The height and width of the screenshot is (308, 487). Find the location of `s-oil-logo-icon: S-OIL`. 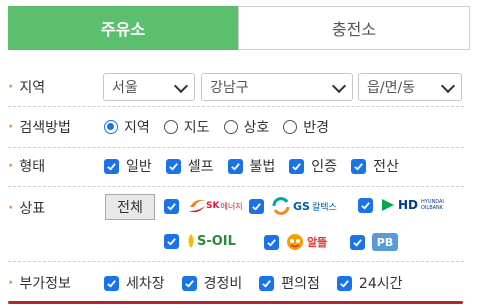

s-oil-logo-icon: S-OIL is located at coordinates (211, 241).